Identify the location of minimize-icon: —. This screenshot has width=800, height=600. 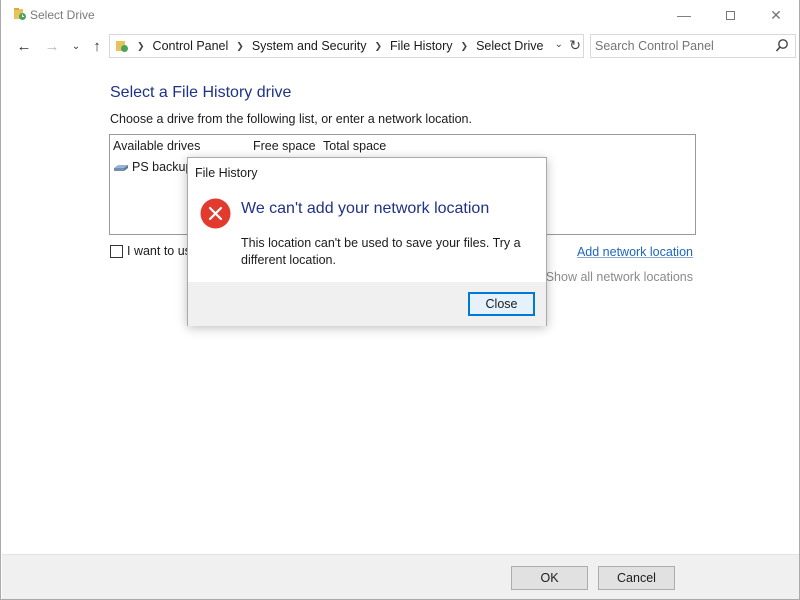
(684, 15).